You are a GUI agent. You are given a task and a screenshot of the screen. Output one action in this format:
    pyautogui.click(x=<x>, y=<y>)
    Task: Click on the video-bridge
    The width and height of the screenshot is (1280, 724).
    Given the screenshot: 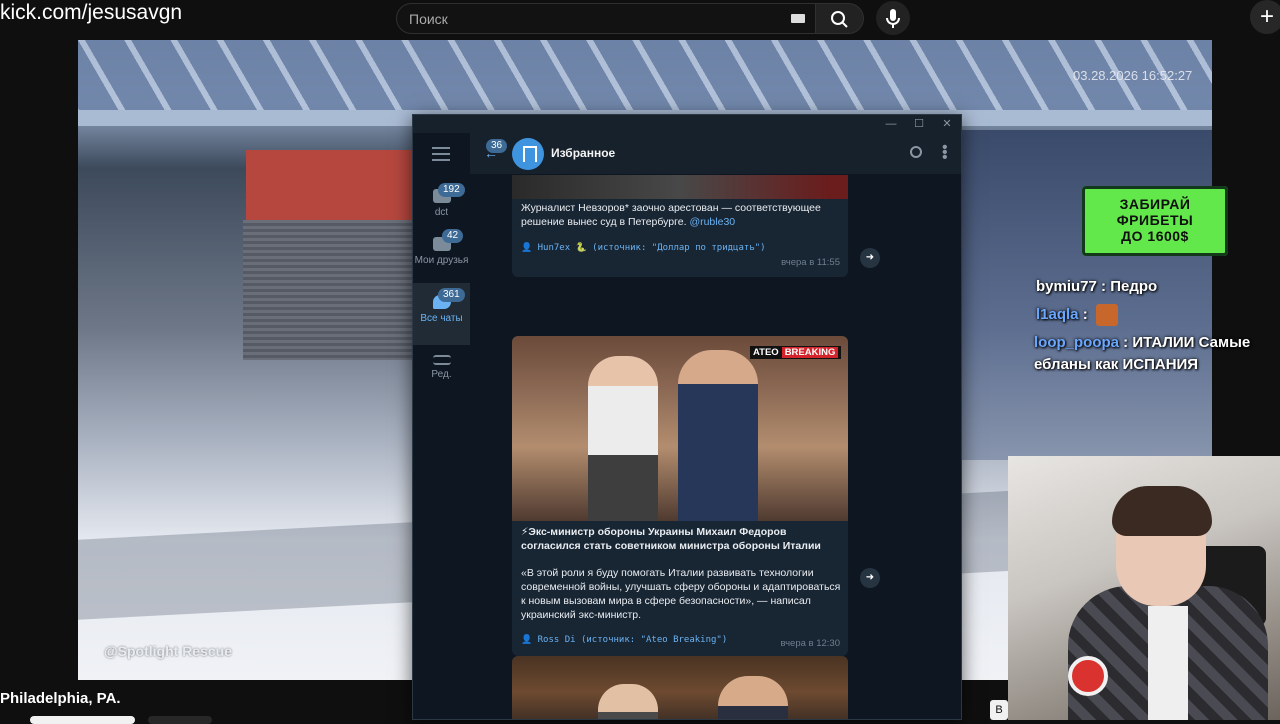 What is the action you would take?
    pyautogui.click(x=645, y=80)
    